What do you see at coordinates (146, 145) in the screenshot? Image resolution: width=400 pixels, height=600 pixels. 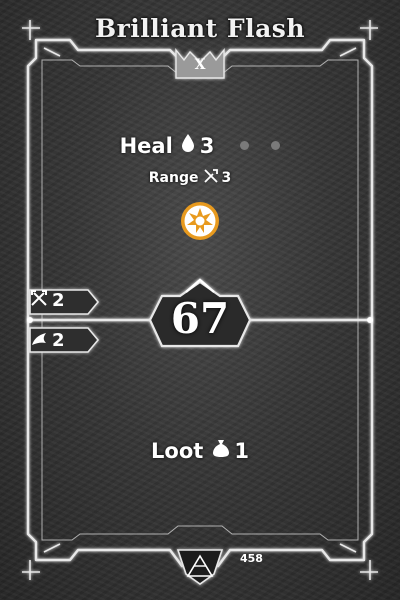 I see `heal-label: Heal` at bounding box center [146, 145].